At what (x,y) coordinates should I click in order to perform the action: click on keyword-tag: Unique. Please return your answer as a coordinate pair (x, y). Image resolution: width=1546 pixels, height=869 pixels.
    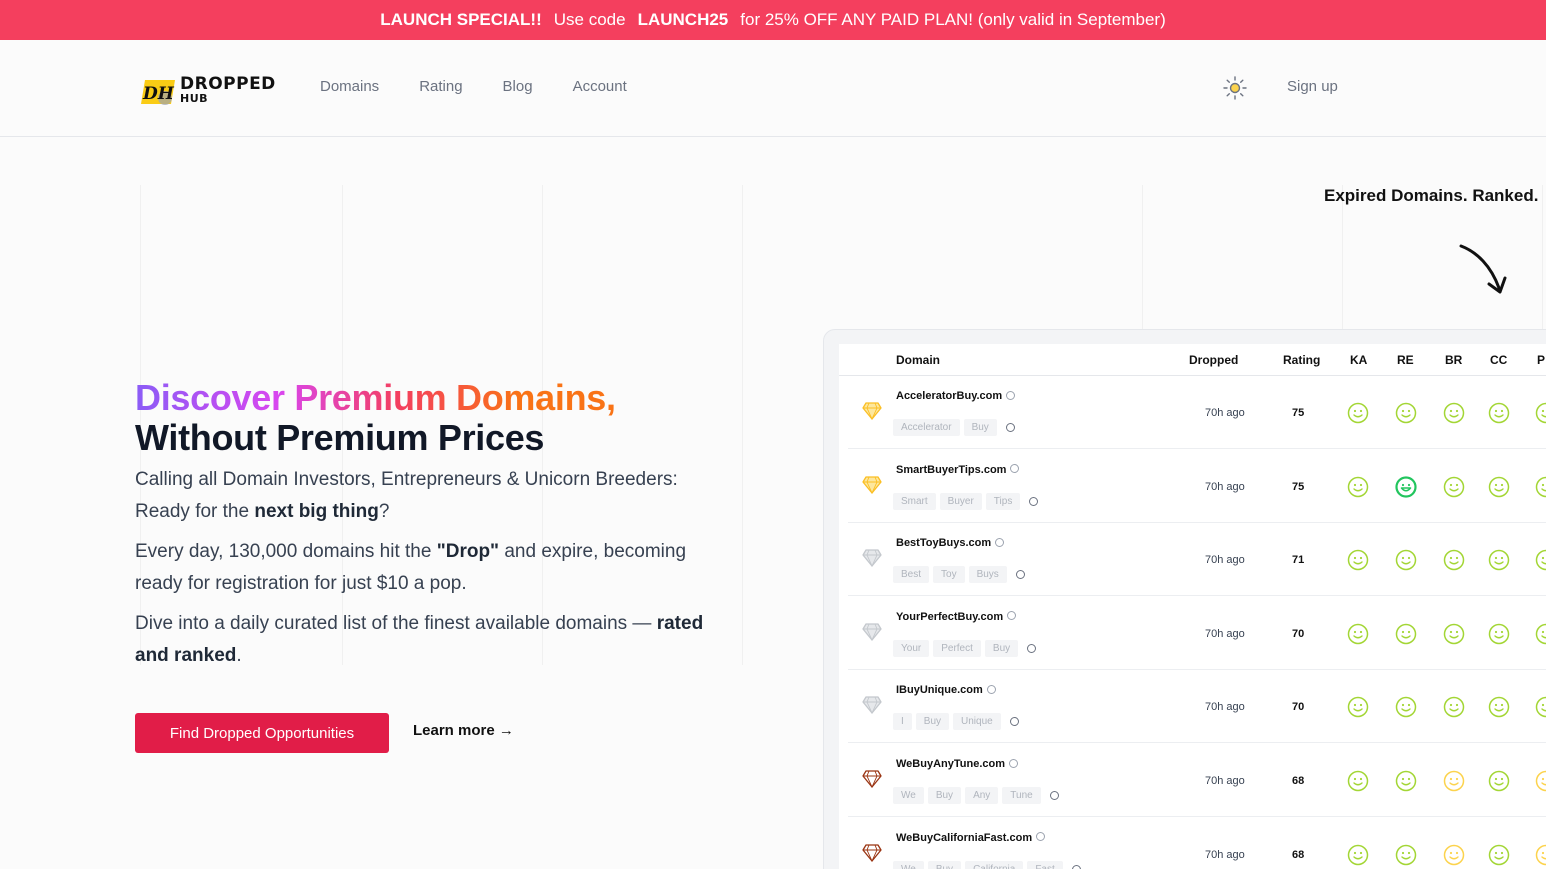
    Looking at the image, I should click on (977, 722).